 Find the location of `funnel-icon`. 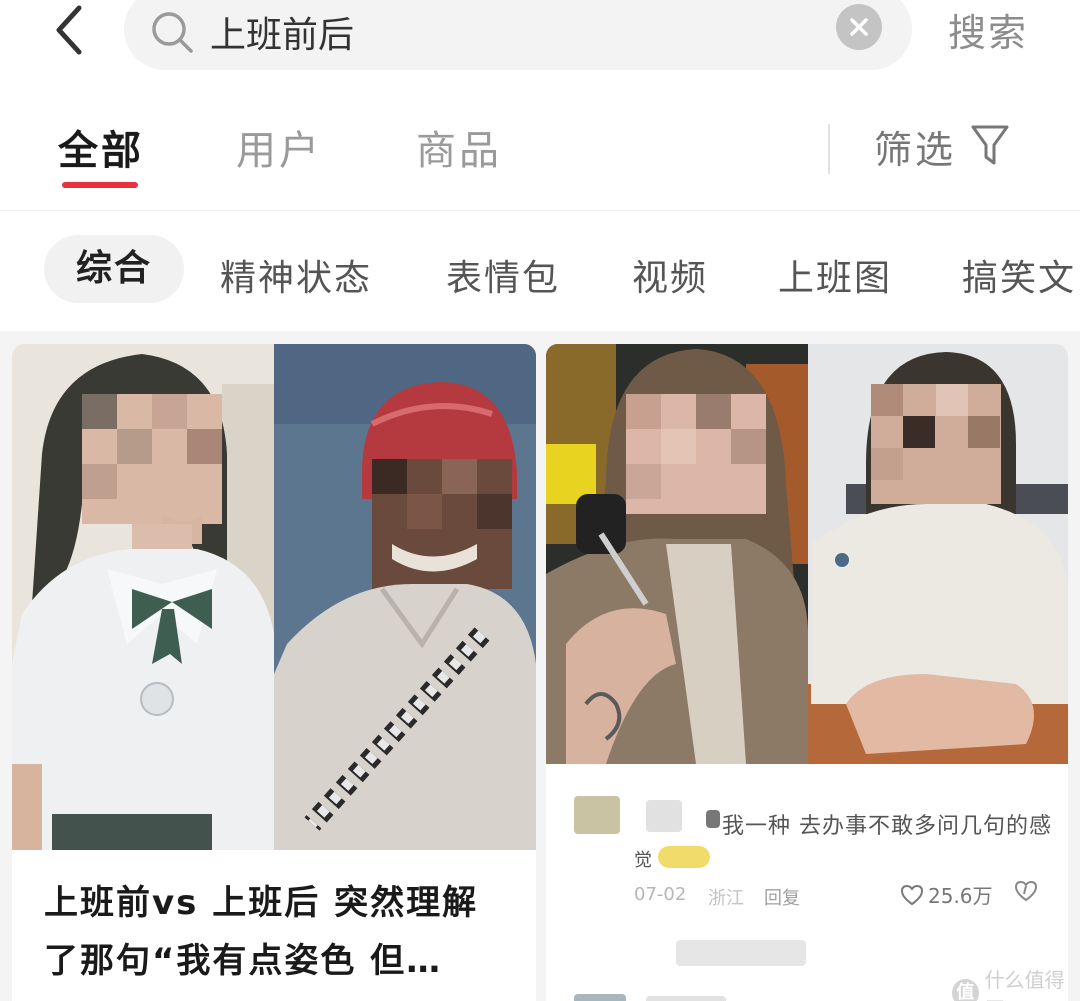

funnel-icon is located at coordinates (990, 145).